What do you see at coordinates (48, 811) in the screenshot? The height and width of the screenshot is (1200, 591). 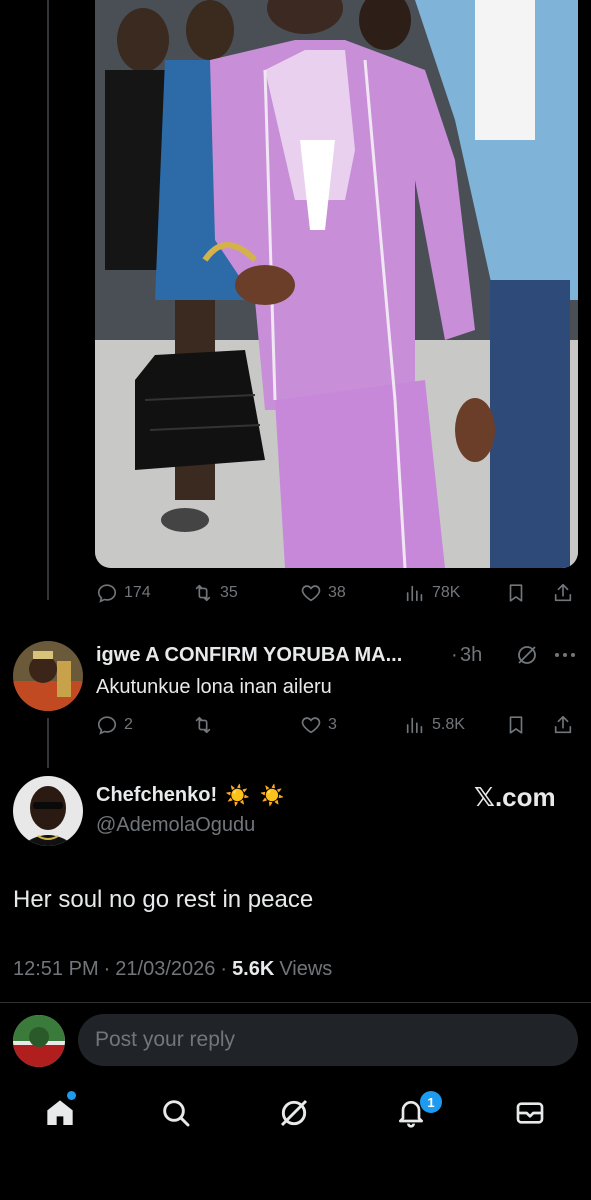 I see `main-avatar` at bounding box center [48, 811].